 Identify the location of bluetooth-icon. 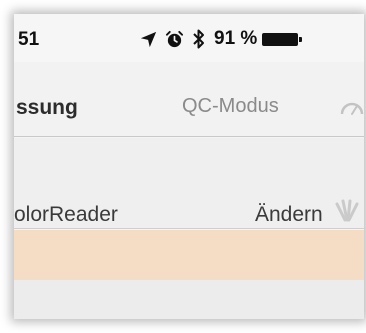
(199, 39).